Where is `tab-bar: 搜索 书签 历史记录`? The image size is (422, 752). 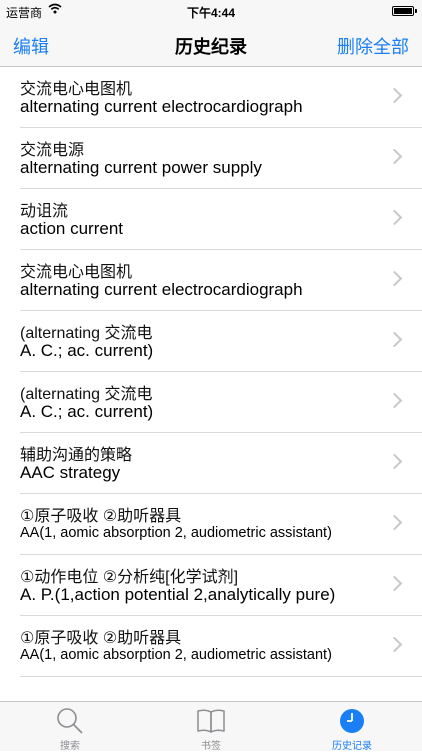 tab-bar: 搜索 书签 历史记录 is located at coordinates (211, 726).